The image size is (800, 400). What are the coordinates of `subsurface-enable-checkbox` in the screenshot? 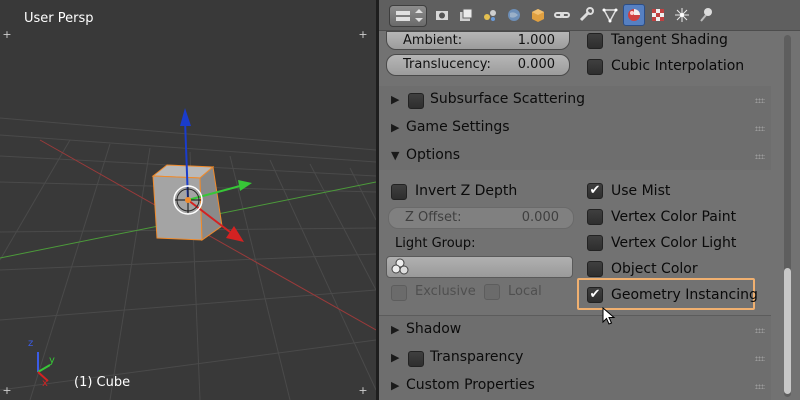 It's located at (416, 101).